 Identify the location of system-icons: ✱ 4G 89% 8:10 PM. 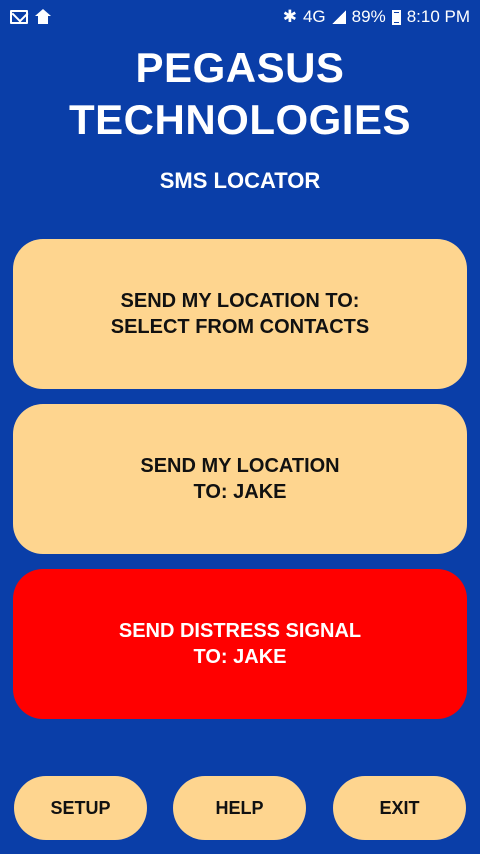
(376, 17).